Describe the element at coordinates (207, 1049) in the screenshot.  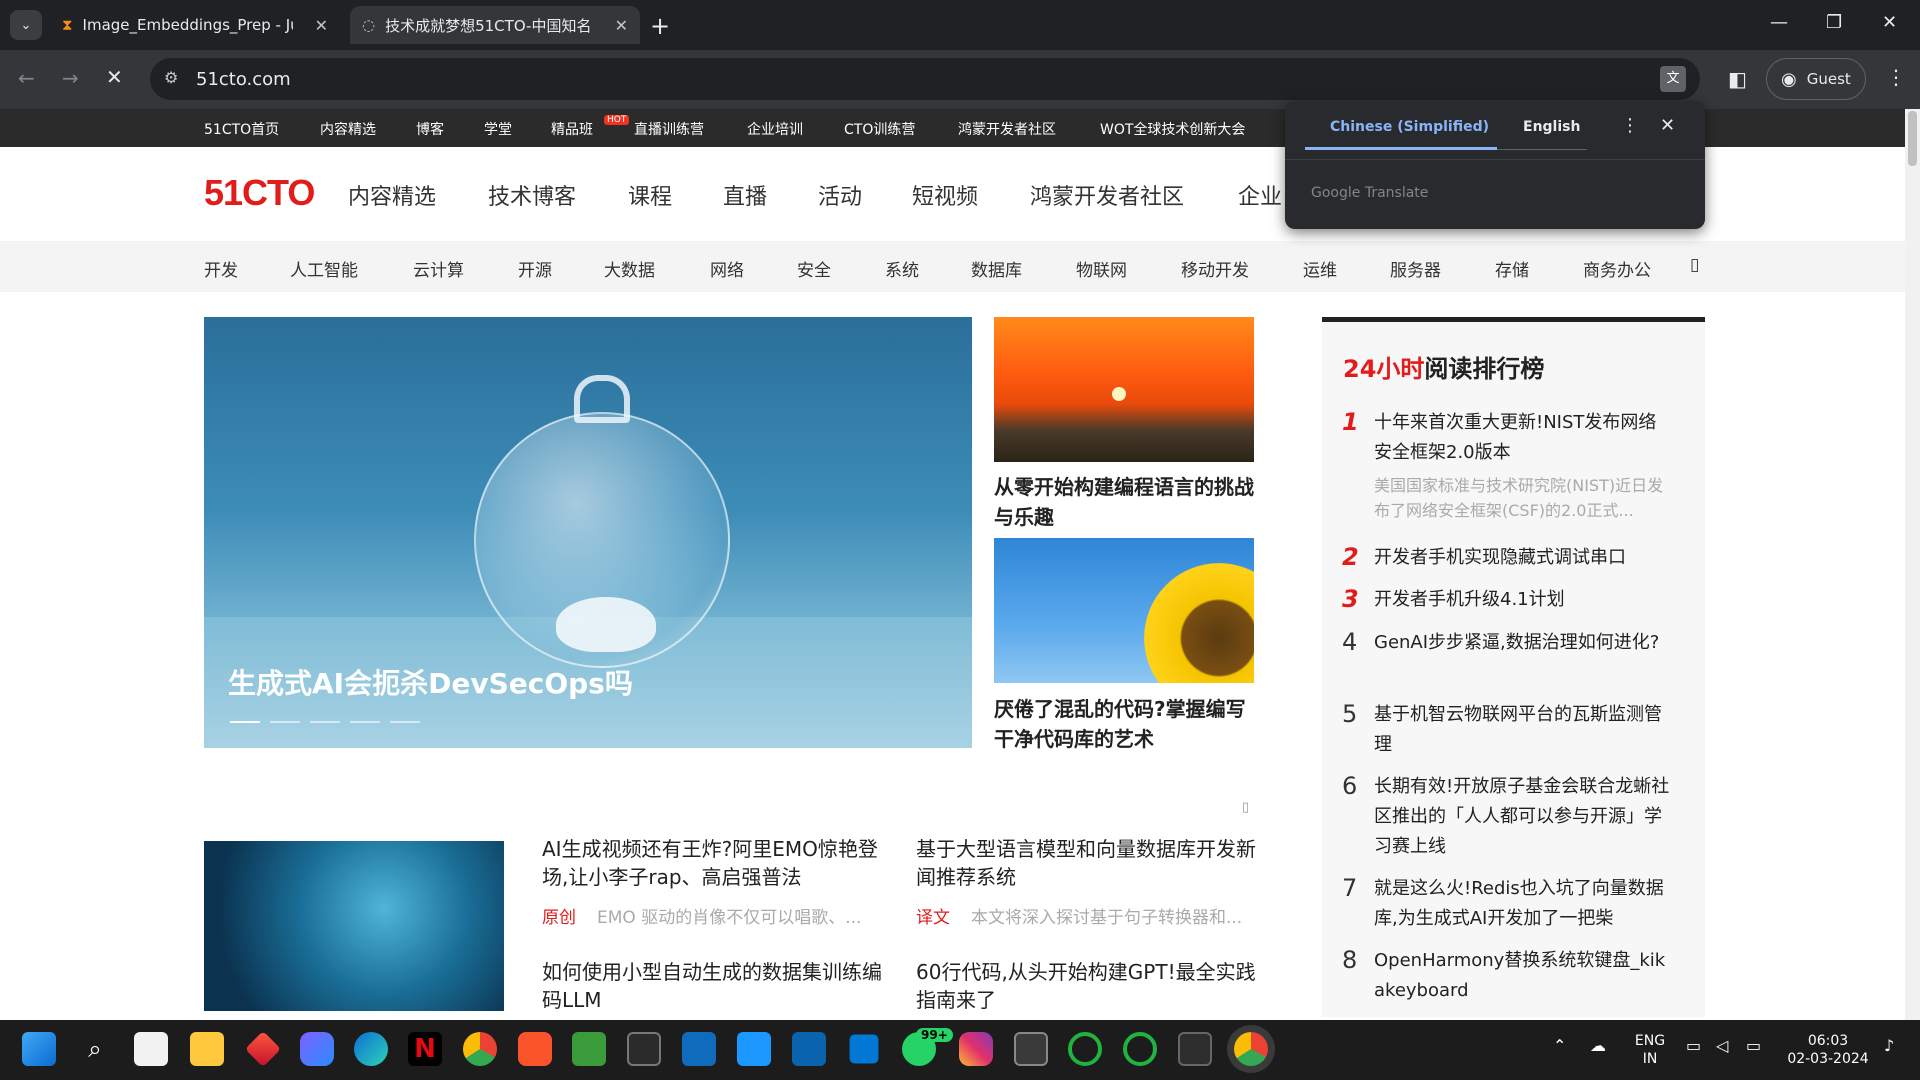
I see `file-explorer-icon` at that location.